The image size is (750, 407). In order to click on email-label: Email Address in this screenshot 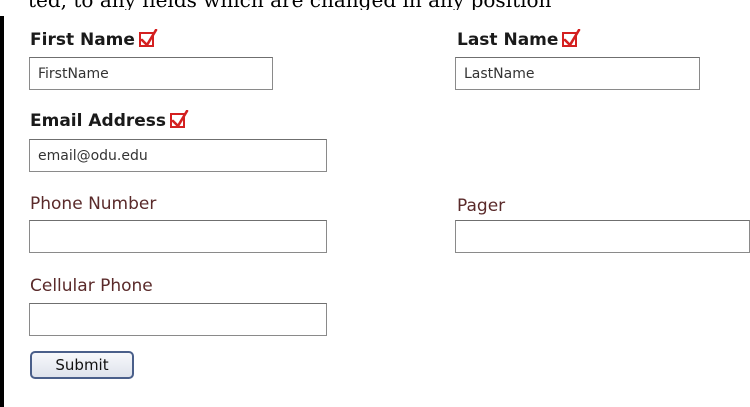, I will do `click(109, 120)`.